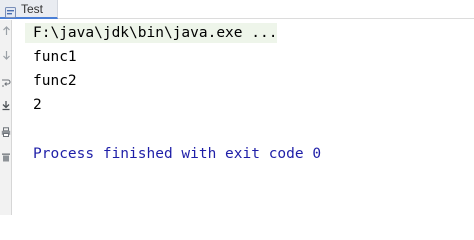 The height and width of the screenshot is (240, 474). Describe the element at coordinates (10, 10) in the screenshot. I see `run-config-icon` at that location.